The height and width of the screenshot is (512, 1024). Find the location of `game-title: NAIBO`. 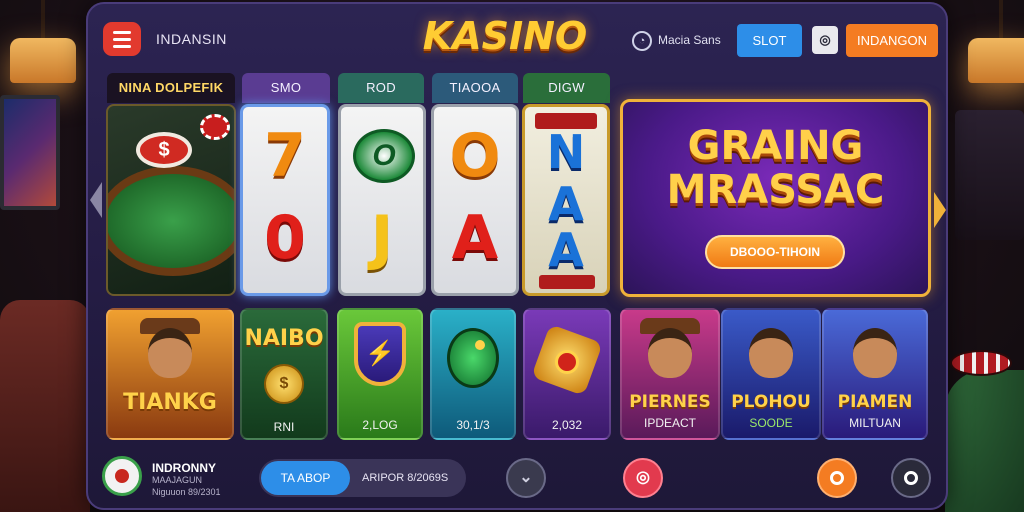

game-title: NAIBO is located at coordinates (284, 338).